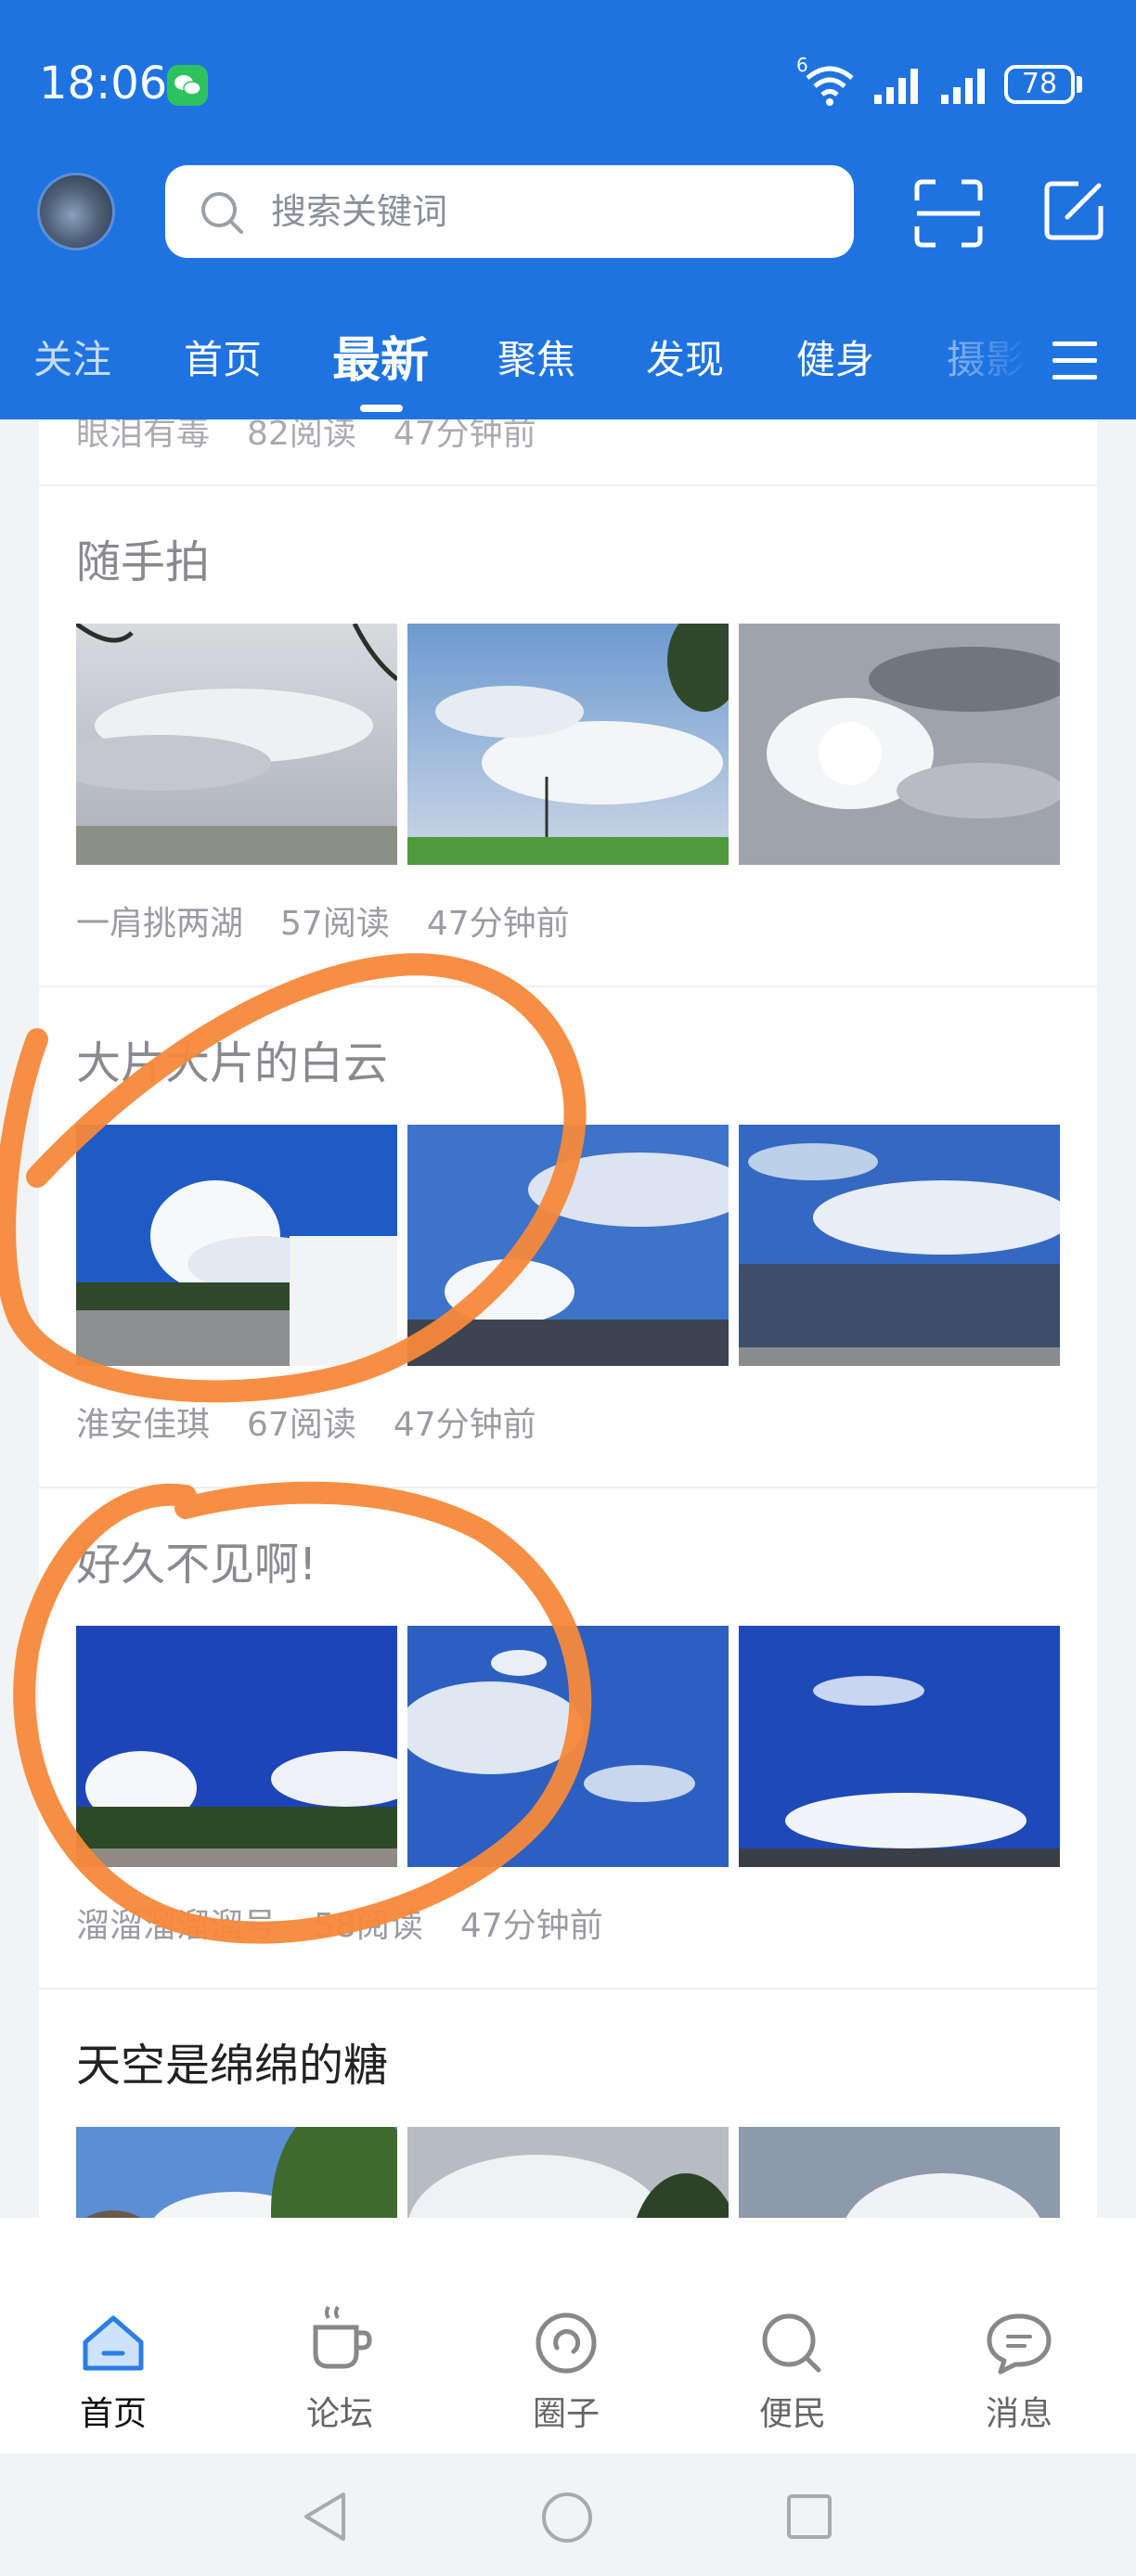 Image resolution: width=1136 pixels, height=2576 pixels. I want to click on nav-services-label: 便民, so click(792, 2414).